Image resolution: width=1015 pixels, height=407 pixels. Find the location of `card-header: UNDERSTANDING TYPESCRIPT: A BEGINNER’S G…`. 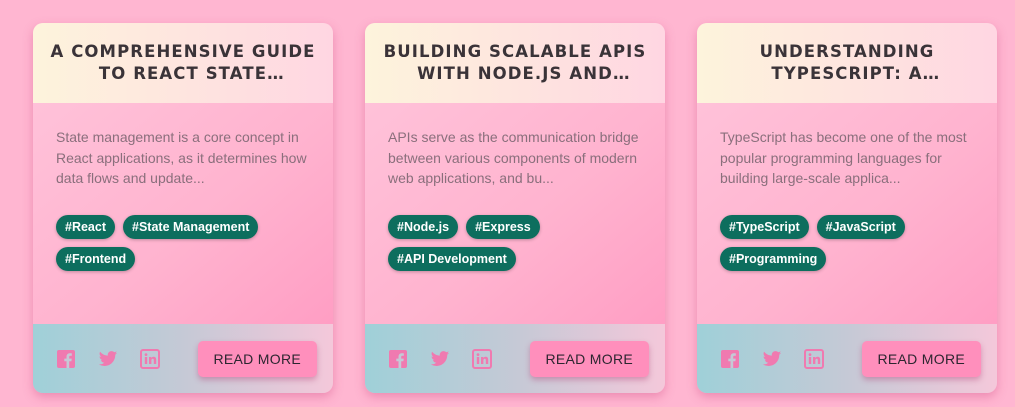

card-header: UNDERSTANDING TYPESCRIPT: A BEGINNER’S G… is located at coordinates (847, 63).